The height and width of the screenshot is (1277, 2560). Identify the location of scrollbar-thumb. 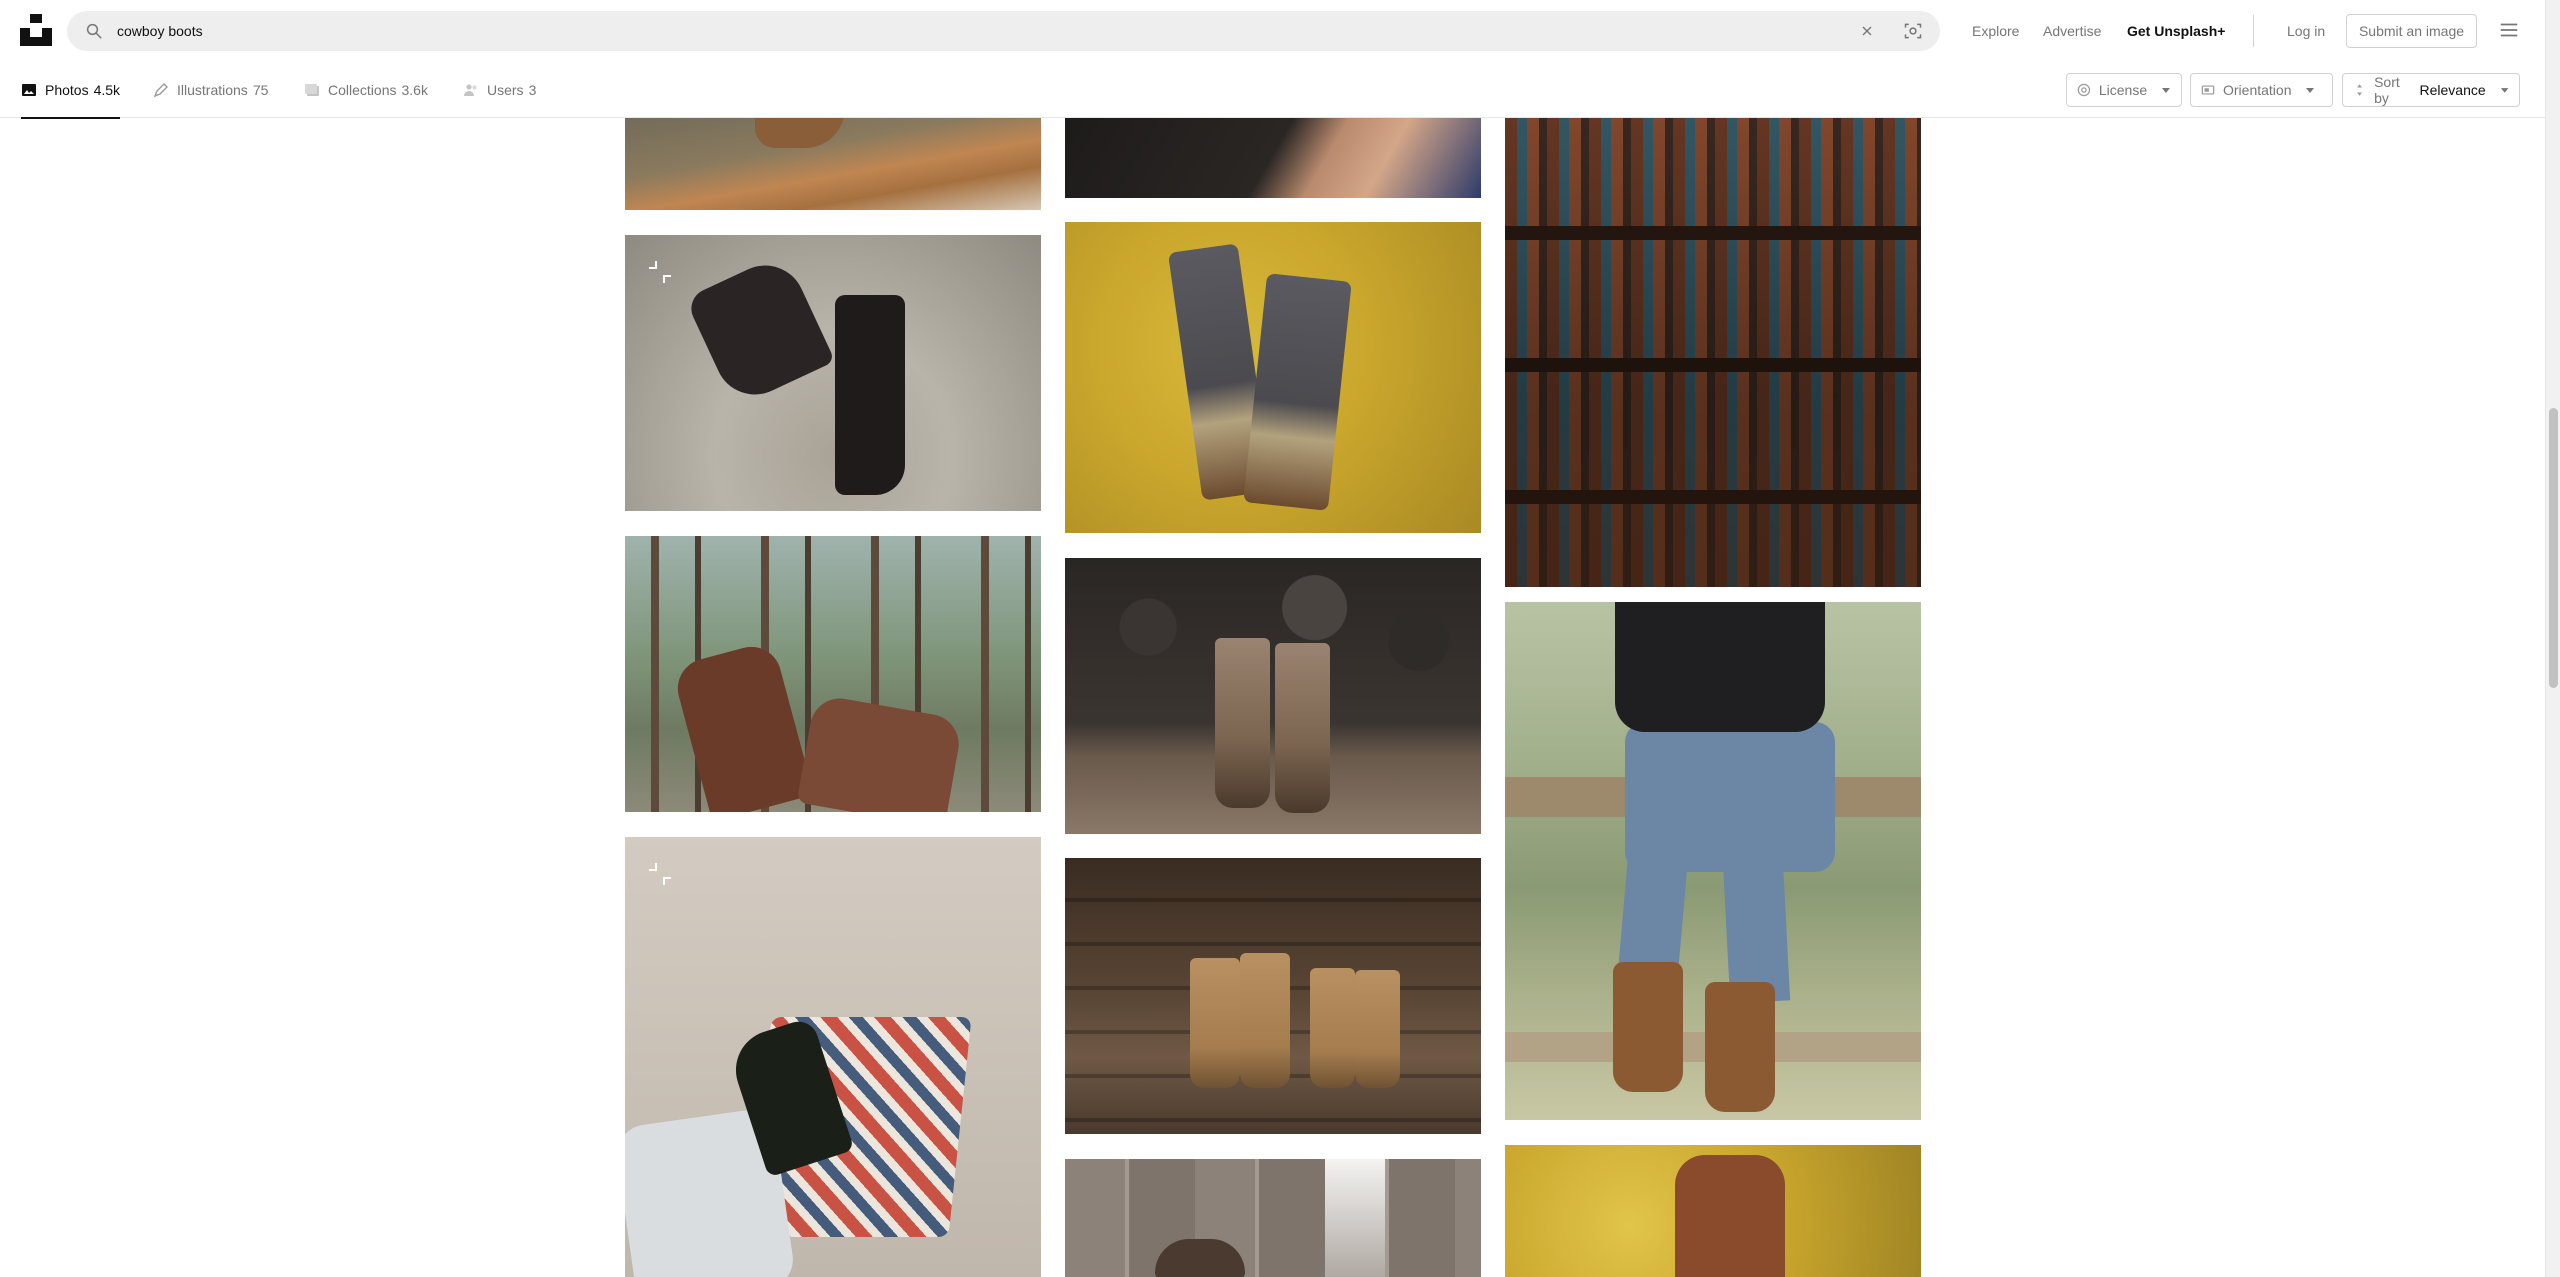
(2553, 548).